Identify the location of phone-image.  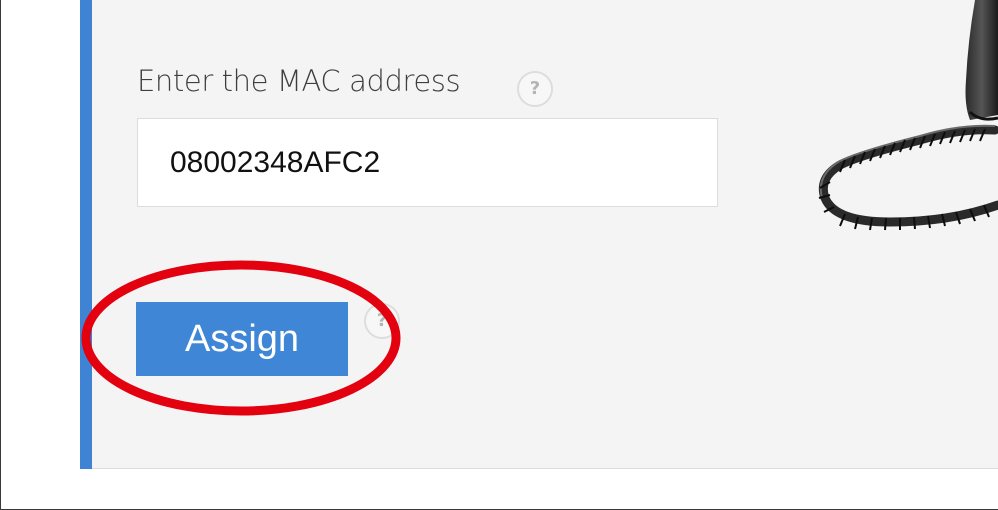
(908, 115).